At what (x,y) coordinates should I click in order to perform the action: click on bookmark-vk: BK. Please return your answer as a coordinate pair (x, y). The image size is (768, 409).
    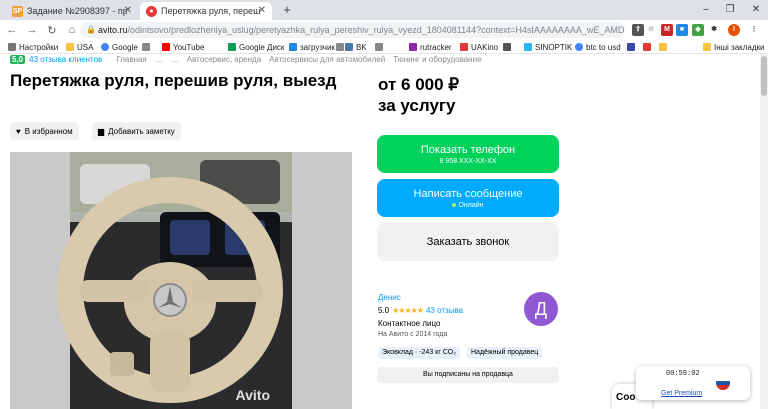
    Looking at the image, I should click on (356, 47).